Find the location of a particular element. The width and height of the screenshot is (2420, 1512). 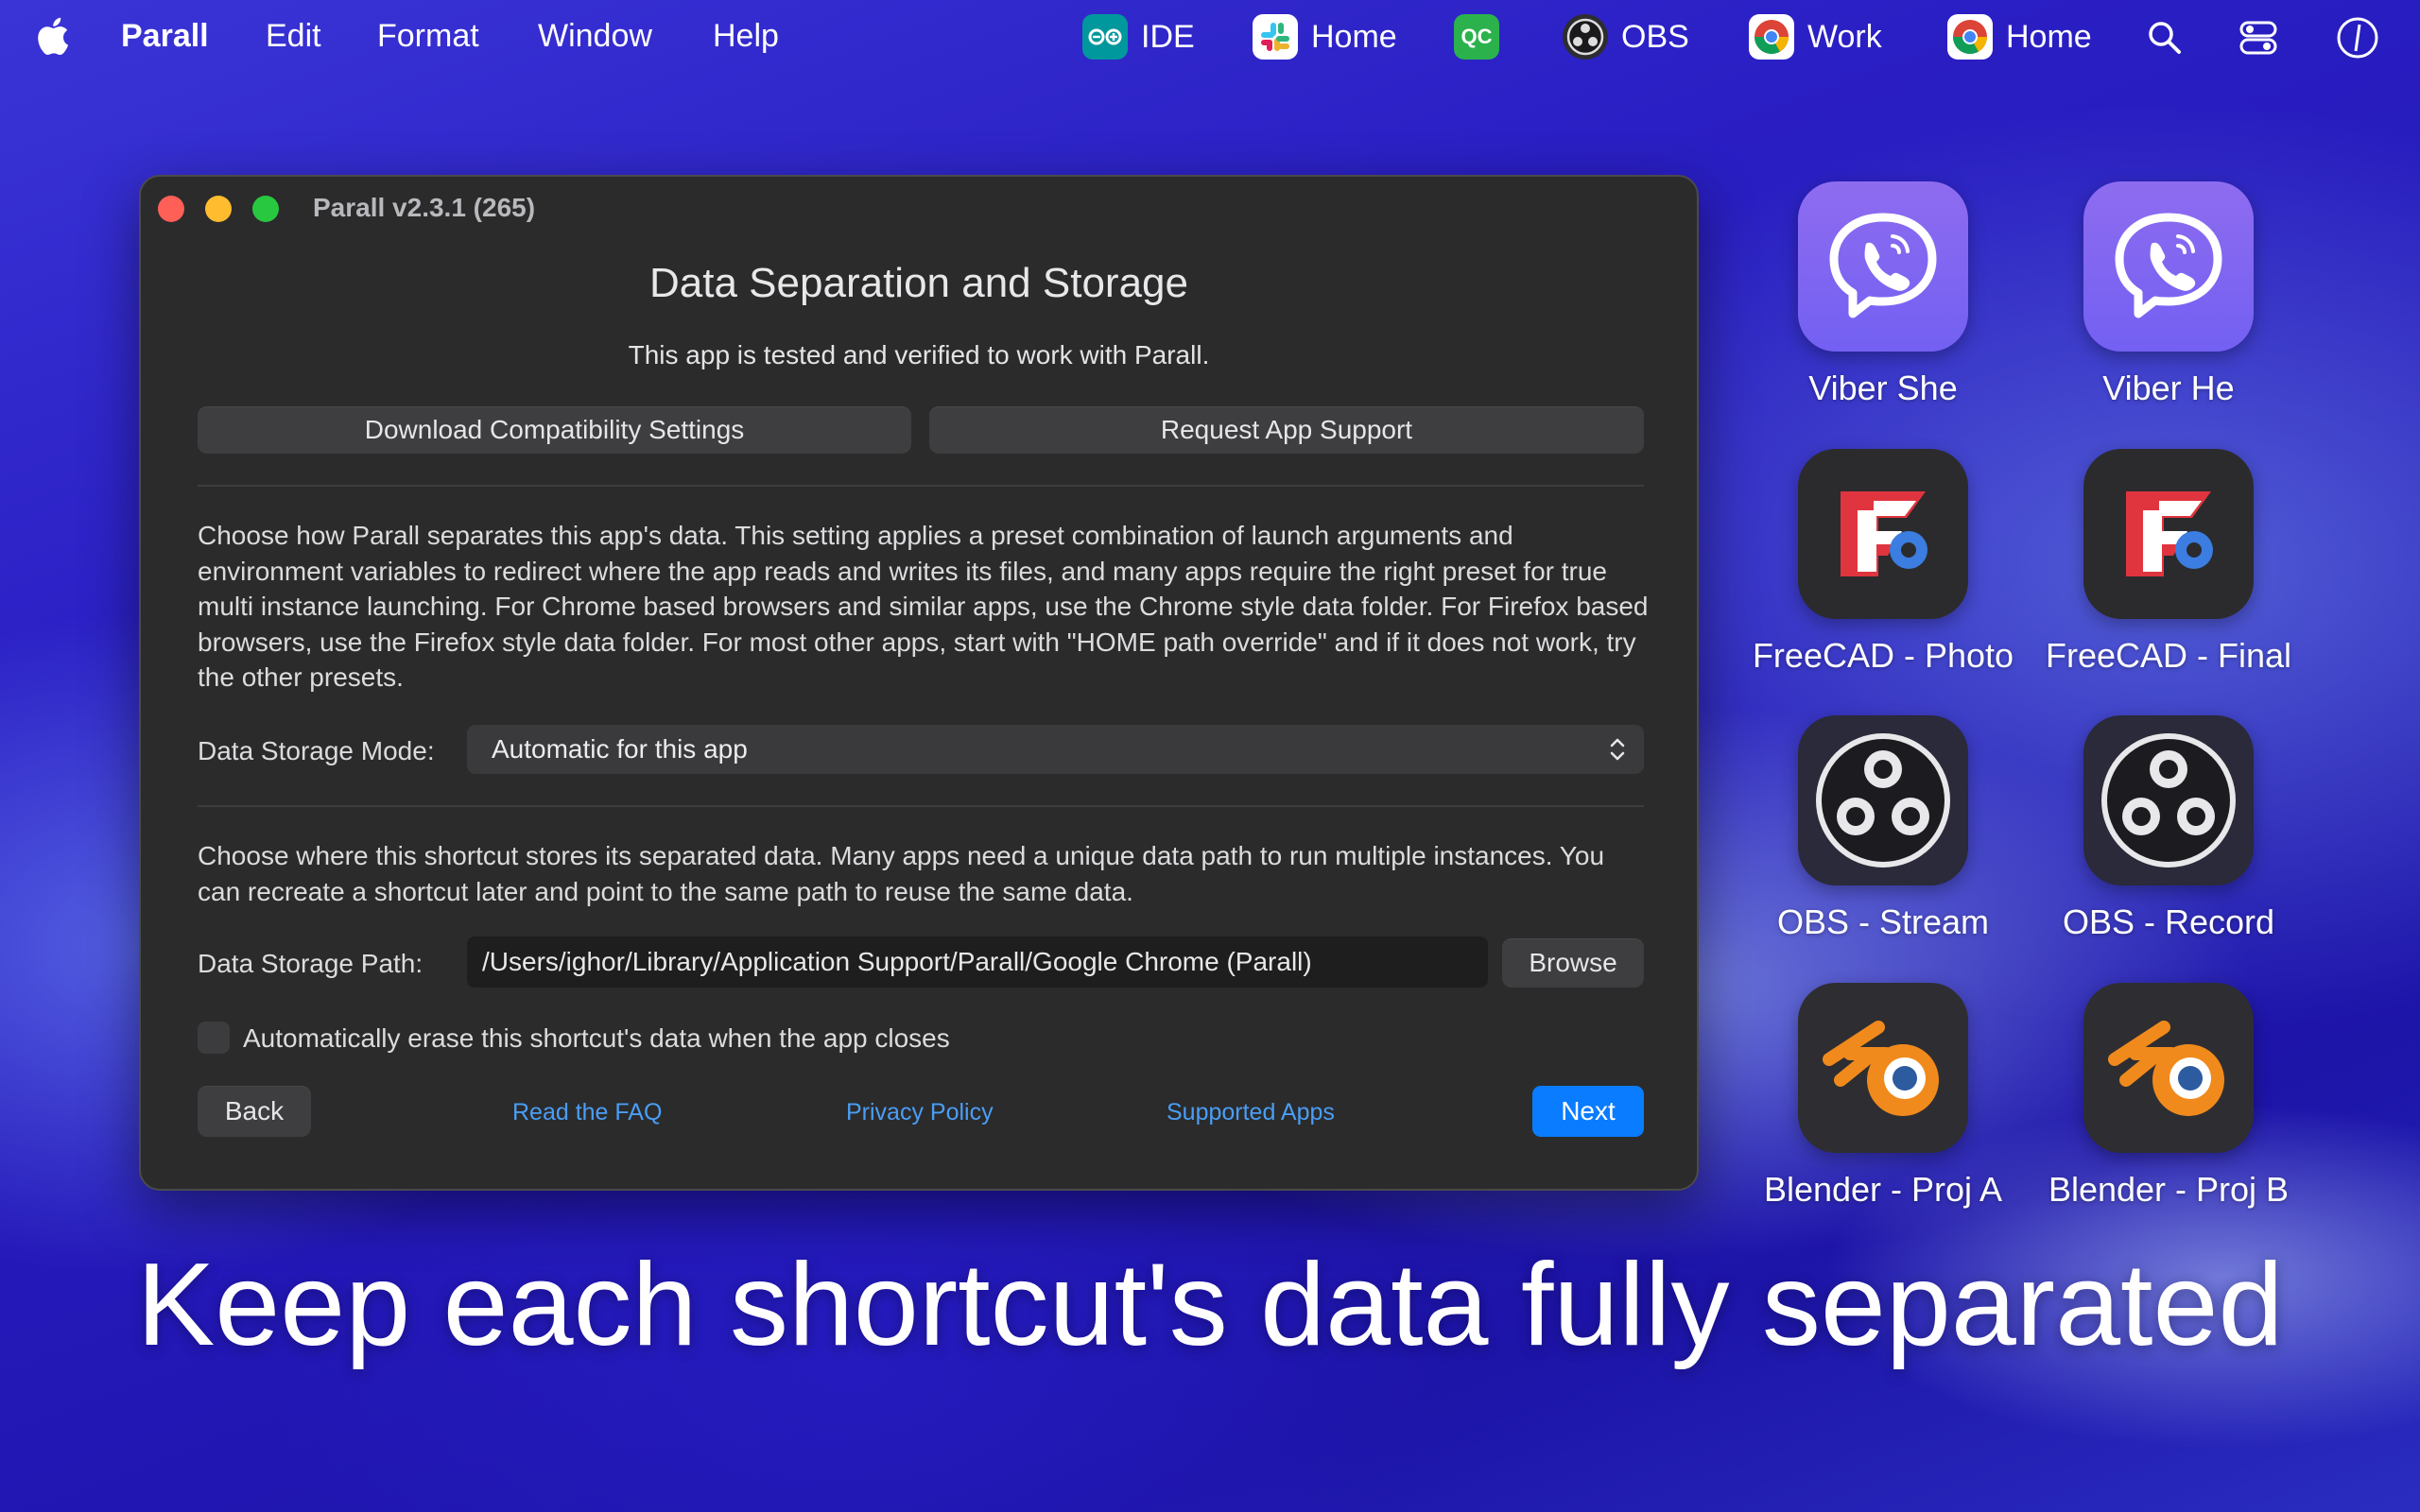

back-button: Back is located at coordinates (254, 1111).